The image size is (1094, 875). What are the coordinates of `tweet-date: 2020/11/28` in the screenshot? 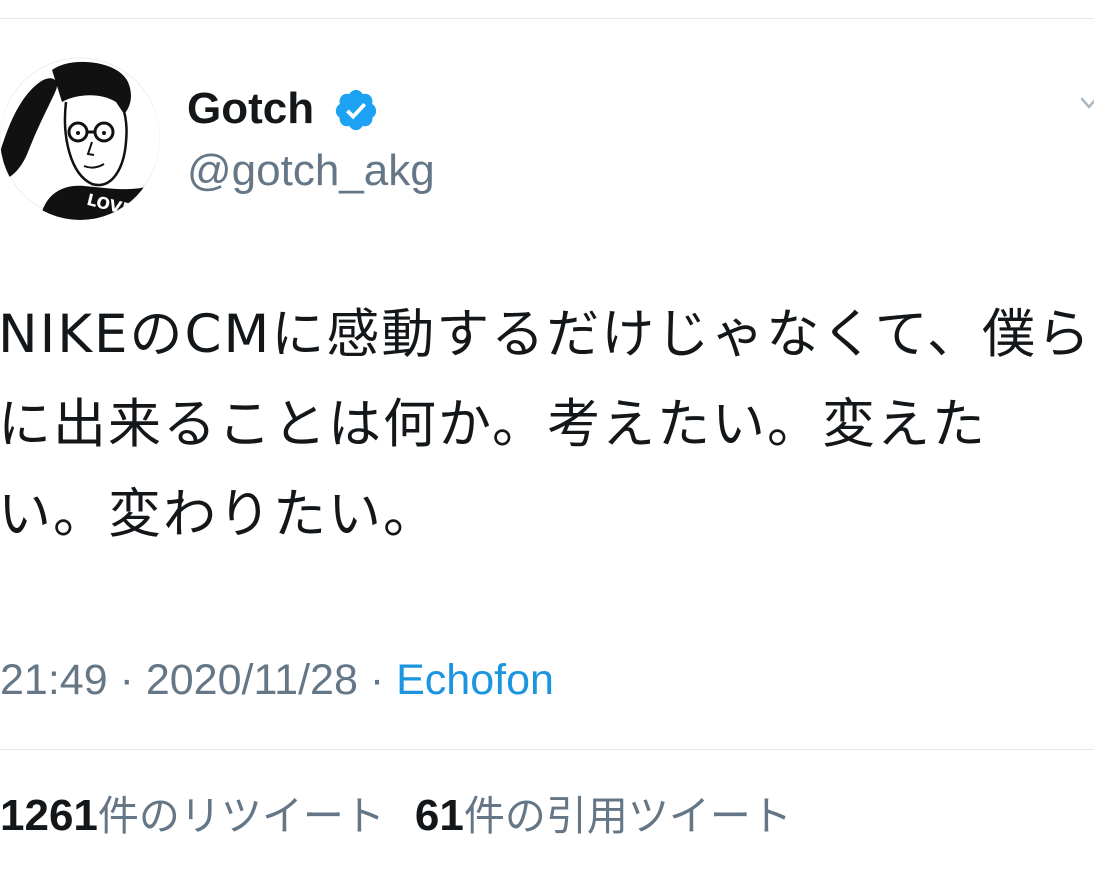 It's located at (252, 680).